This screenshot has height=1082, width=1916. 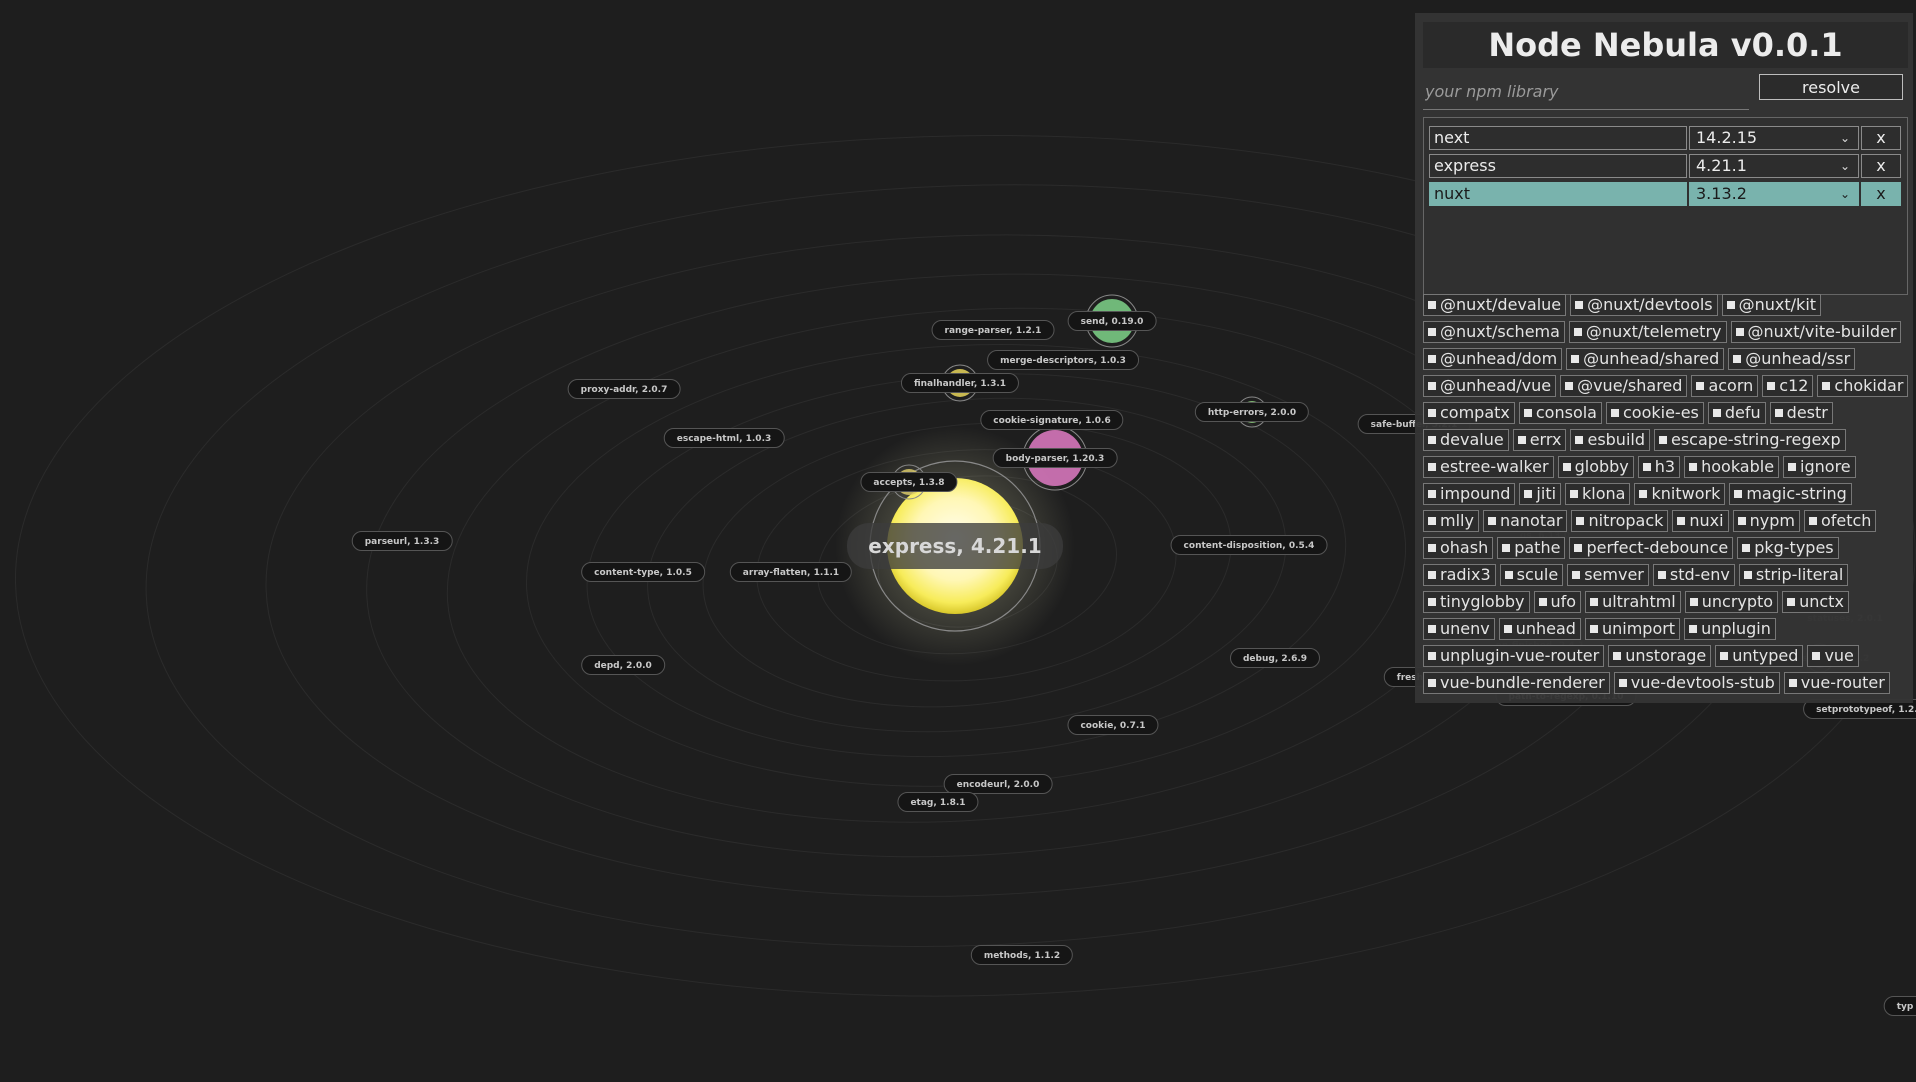 I want to click on dependency-chip: defu, so click(x=1736, y=413).